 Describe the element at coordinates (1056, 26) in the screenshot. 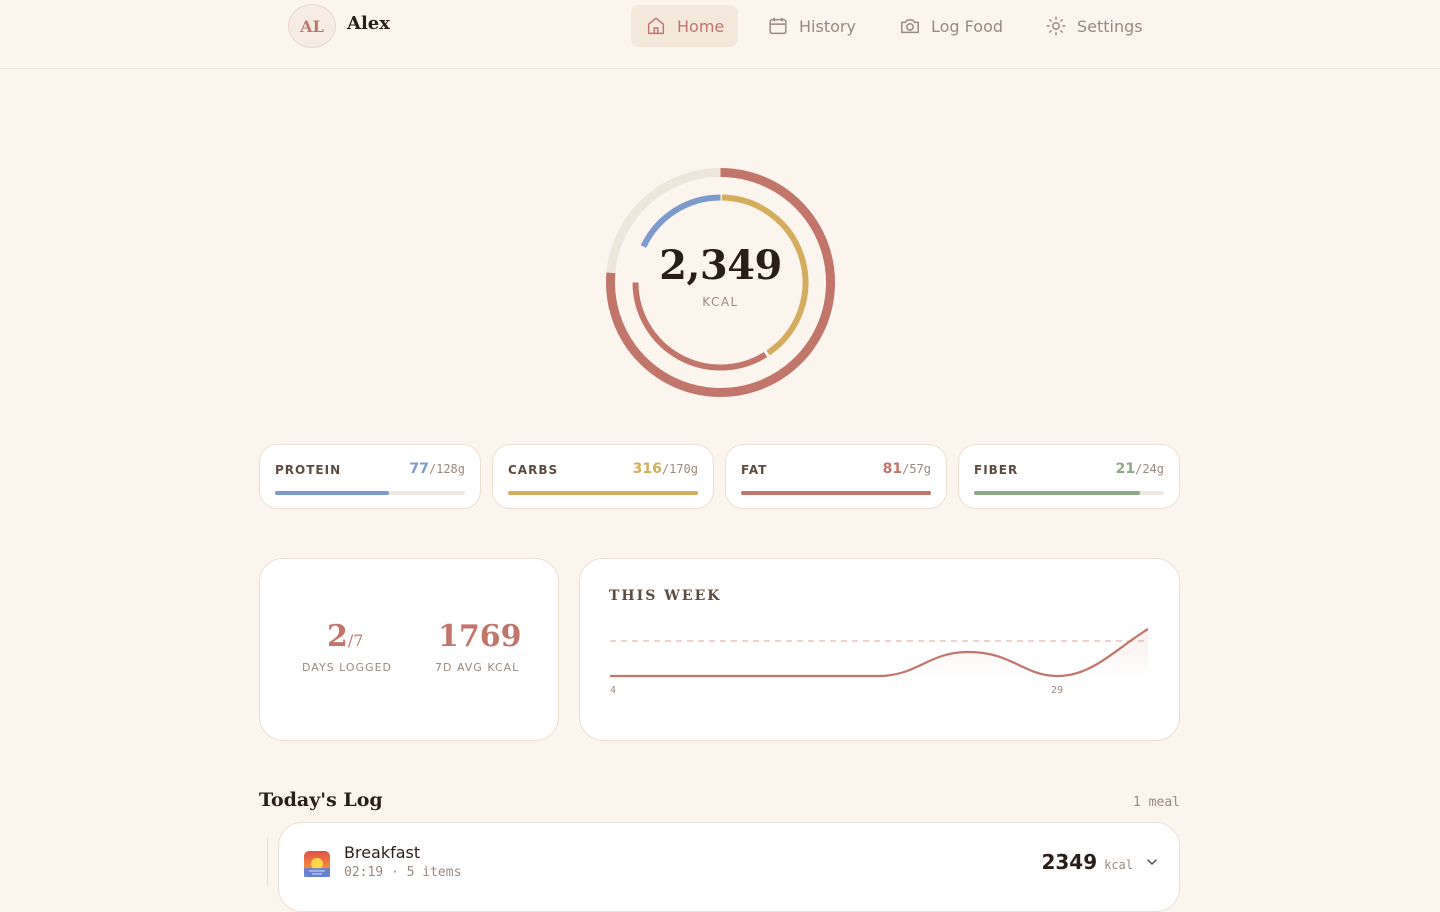

I see `sun-icon` at that location.